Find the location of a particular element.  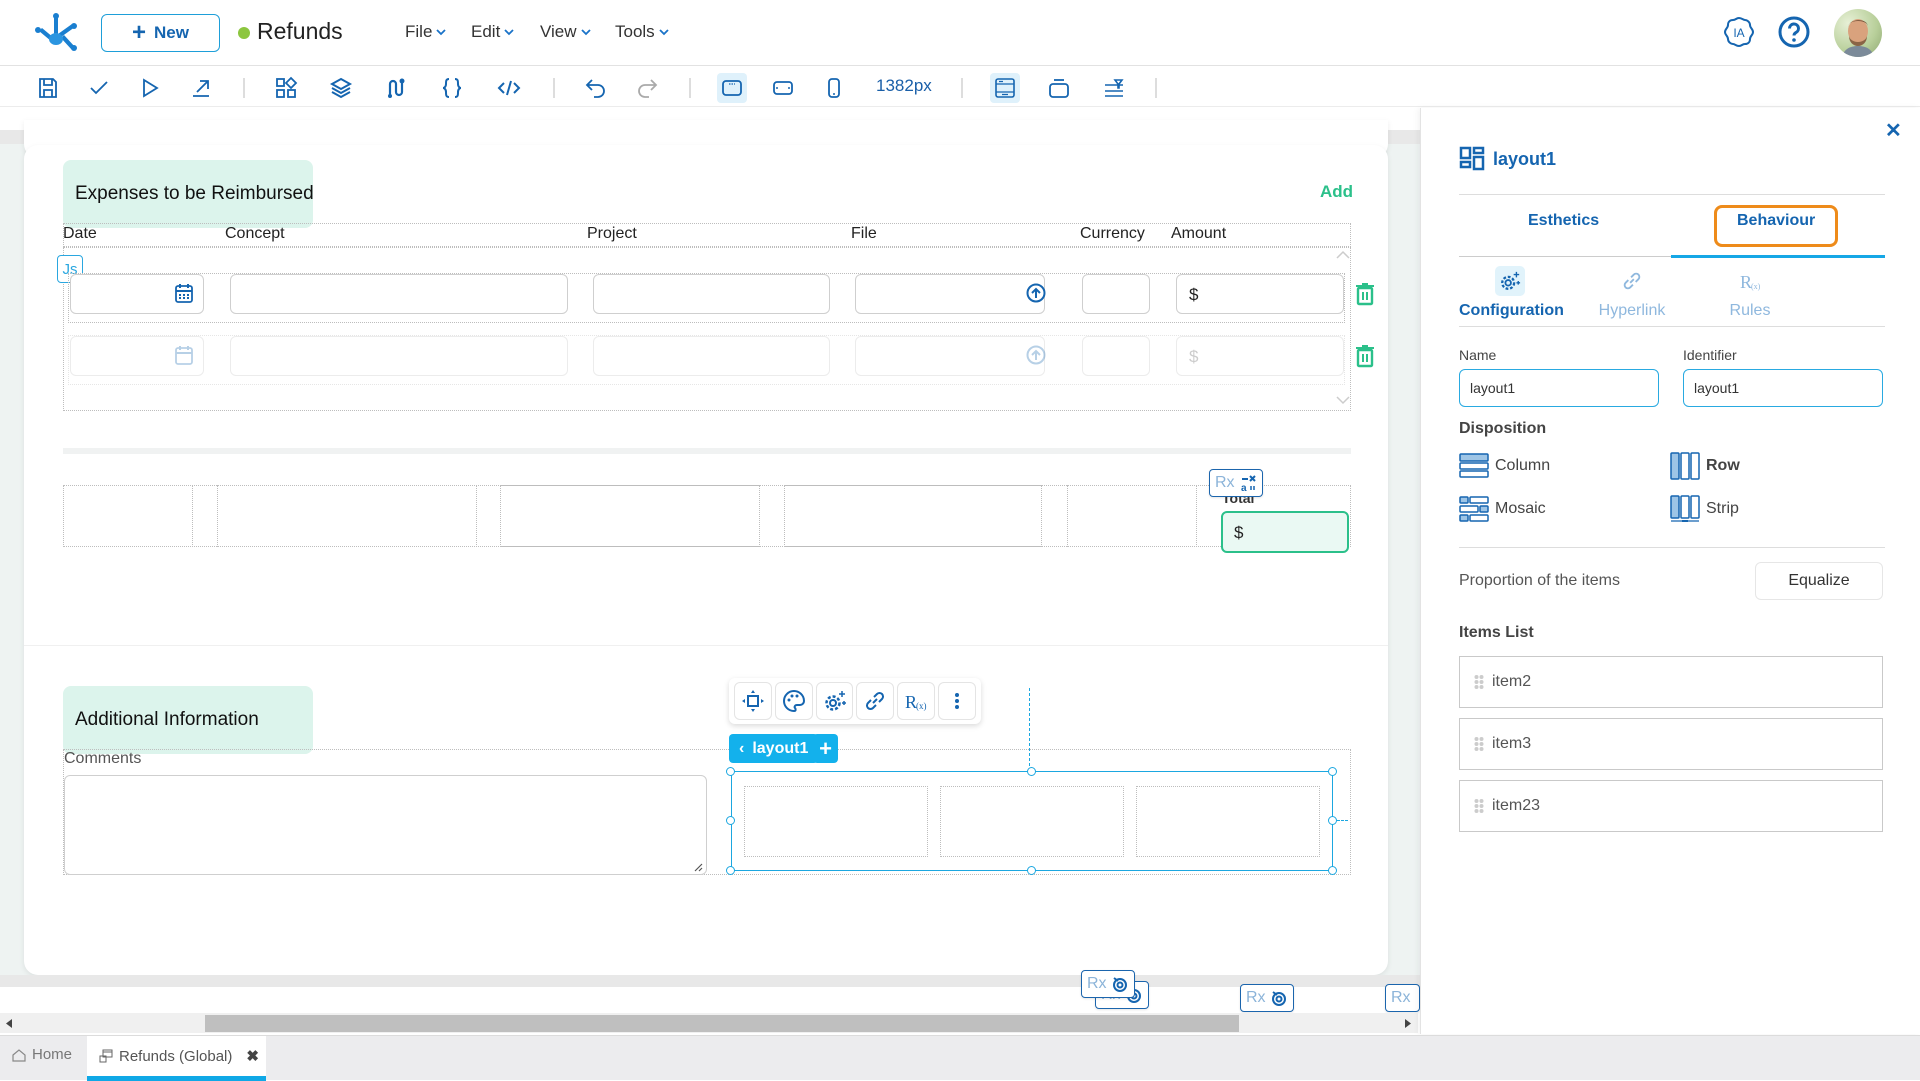

tab-behaviour: Behaviour is located at coordinates (1776, 221).